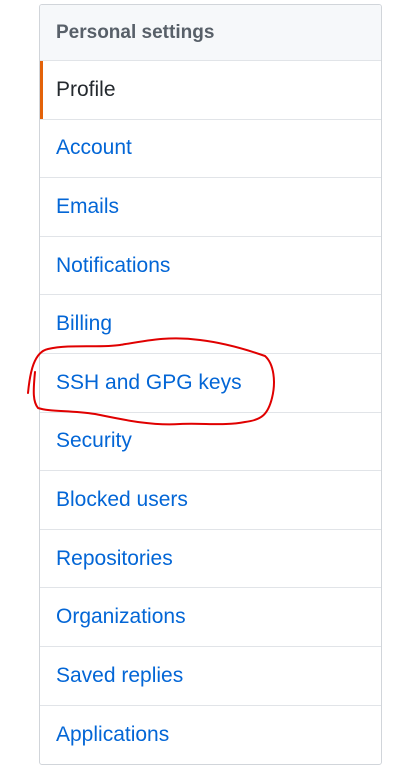 Image resolution: width=396 pixels, height=777 pixels. I want to click on menu-item-security: Security, so click(210, 442).